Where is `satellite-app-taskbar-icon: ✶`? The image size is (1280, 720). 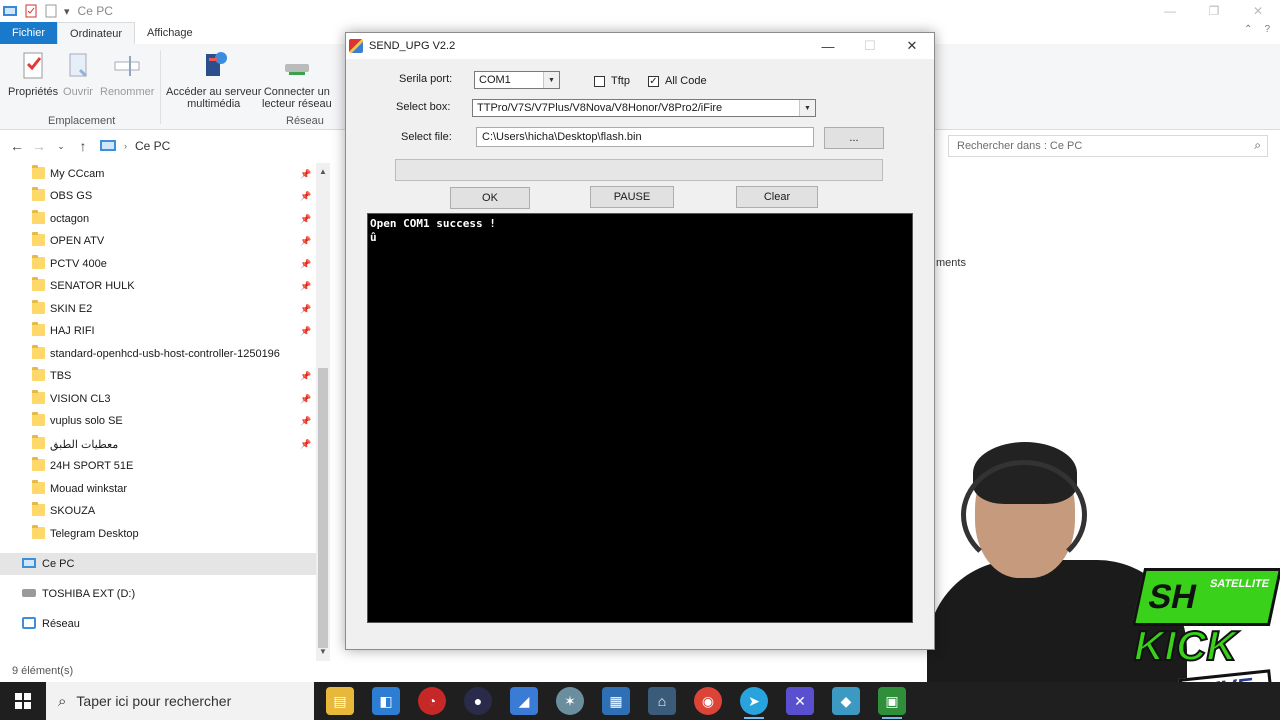
satellite-app-taskbar-icon: ✶ is located at coordinates (570, 701).